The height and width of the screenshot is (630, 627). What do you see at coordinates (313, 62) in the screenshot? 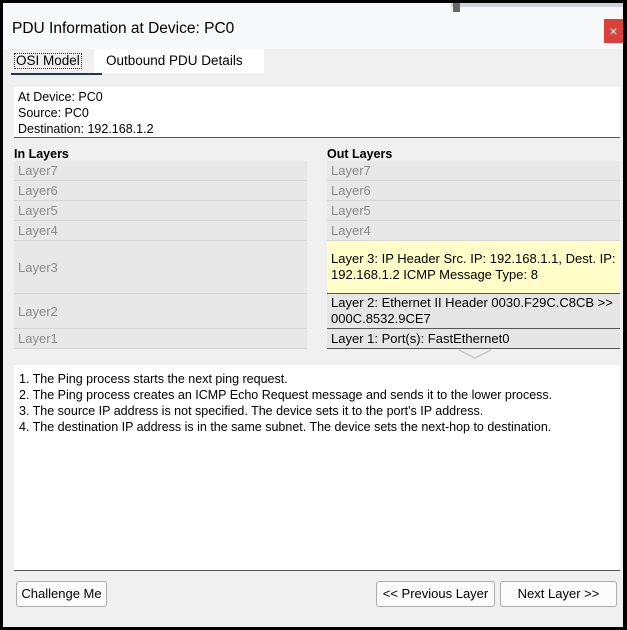
I see `tab-bar: OSI Model Outbound PDU Details` at bounding box center [313, 62].